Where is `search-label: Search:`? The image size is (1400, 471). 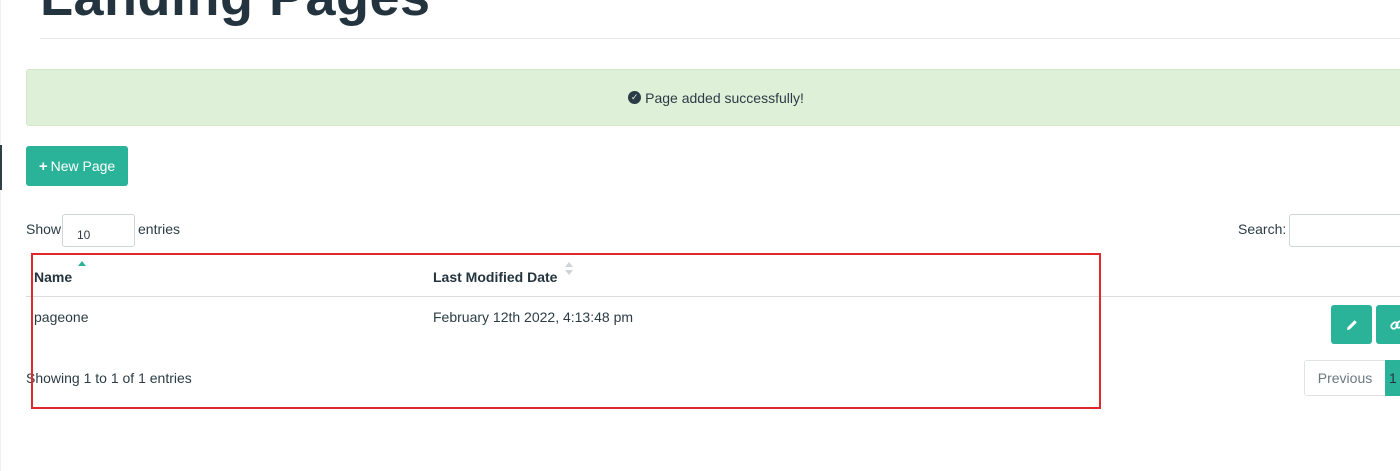 search-label: Search: is located at coordinates (1262, 229).